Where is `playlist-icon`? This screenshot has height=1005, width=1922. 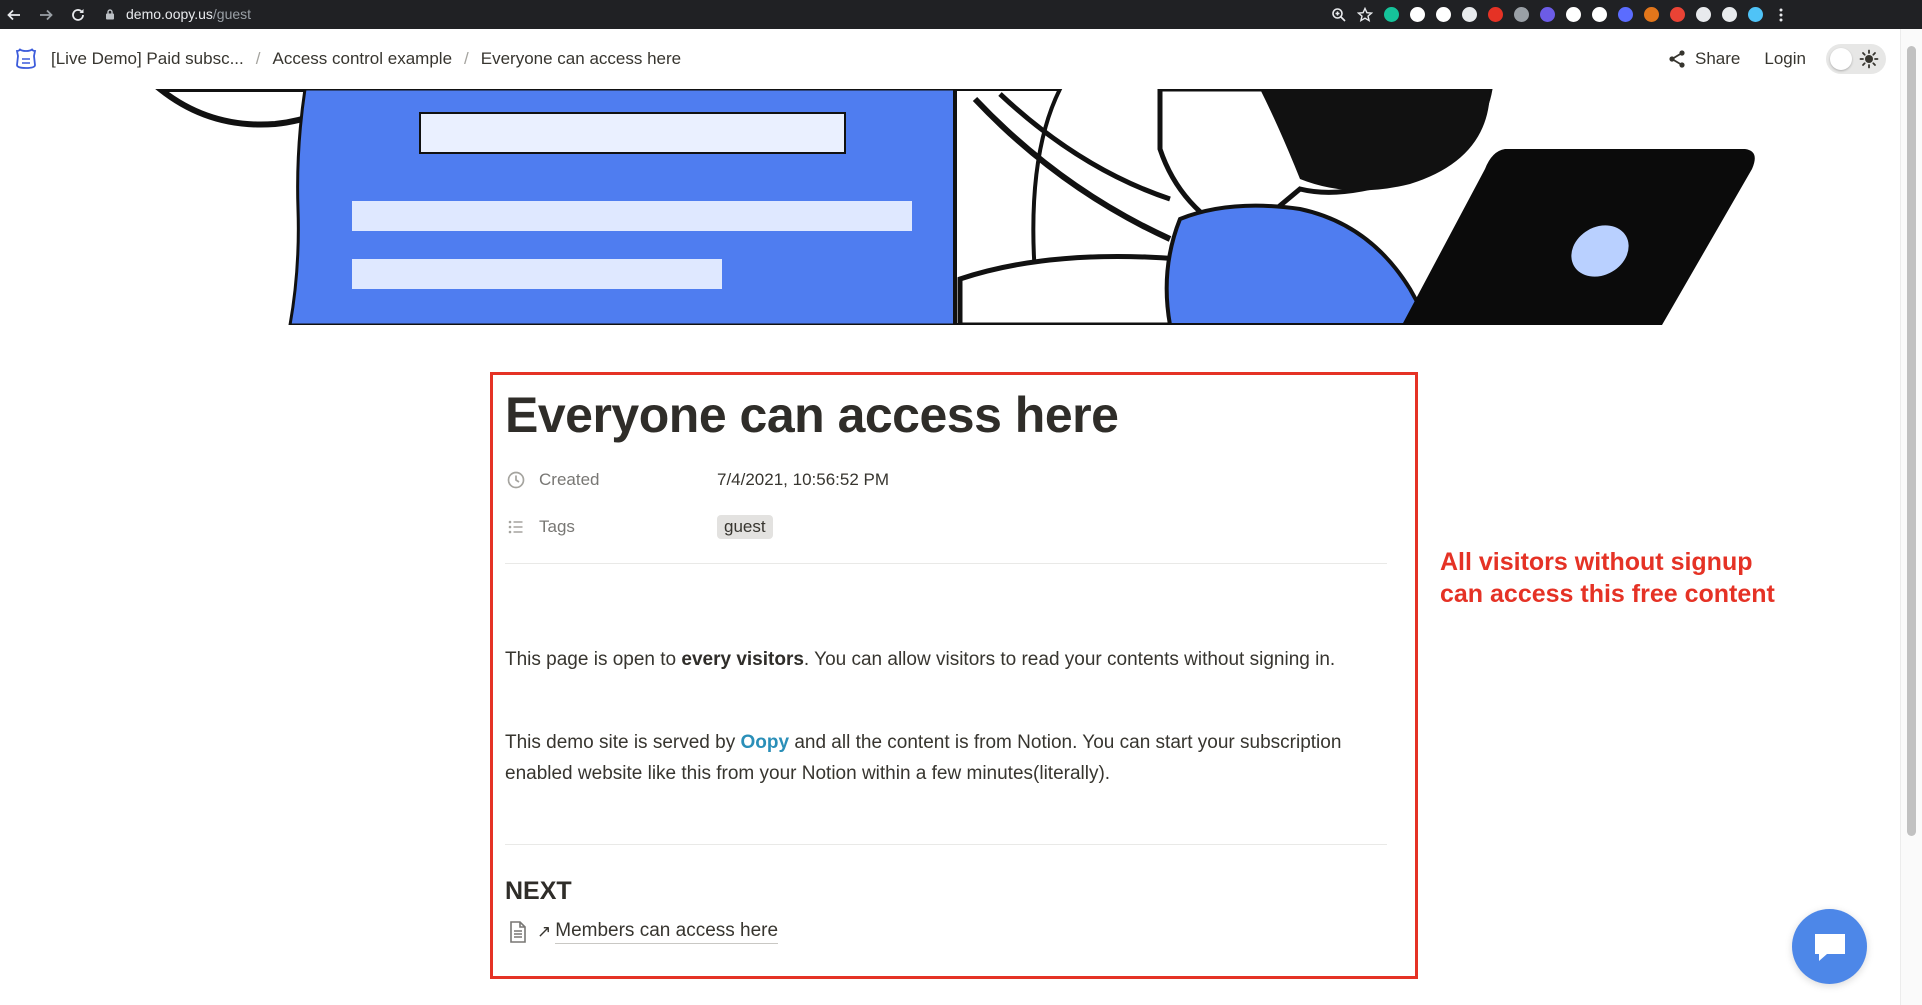 playlist-icon is located at coordinates (1729, 15).